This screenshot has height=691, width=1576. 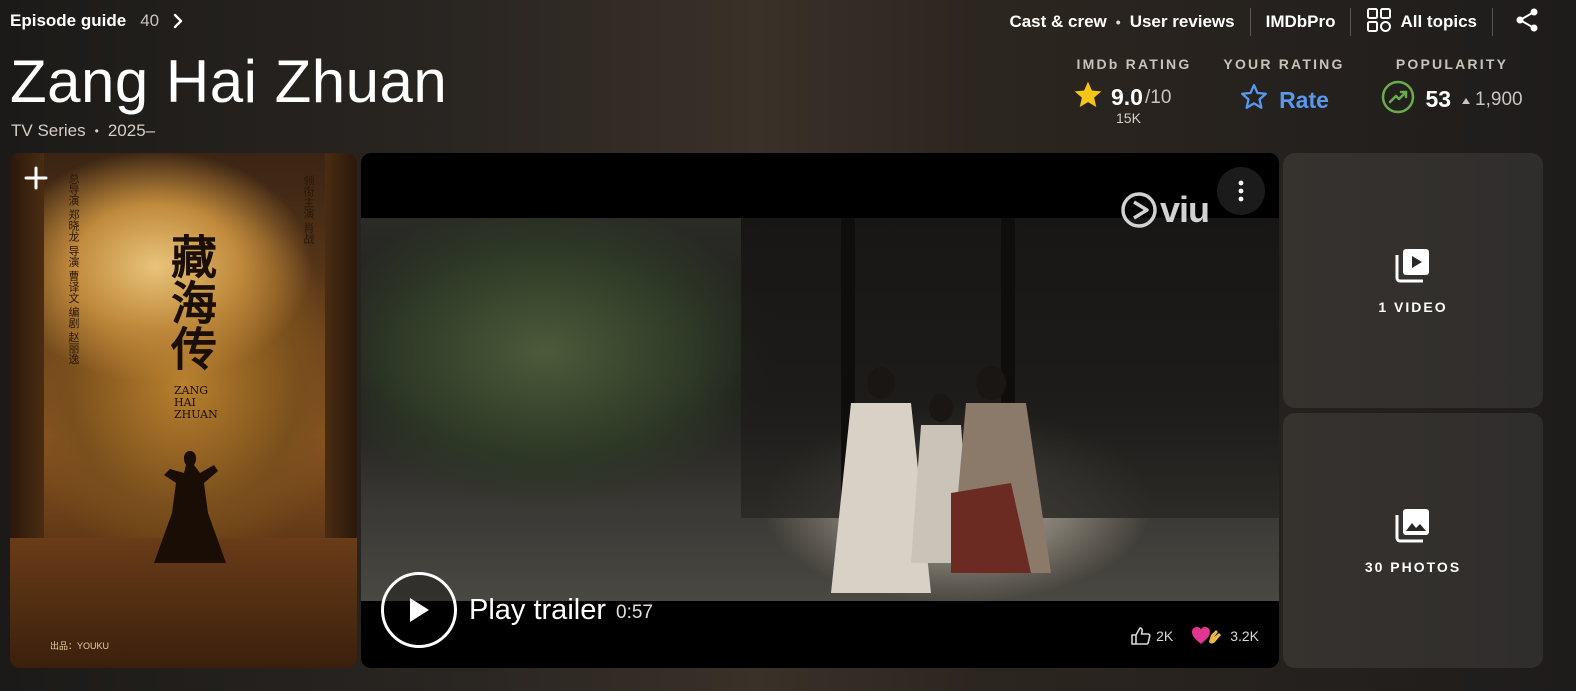 What do you see at coordinates (150, 20) in the screenshot?
I see `episode-count: 40` at bounding box center [150, 20].